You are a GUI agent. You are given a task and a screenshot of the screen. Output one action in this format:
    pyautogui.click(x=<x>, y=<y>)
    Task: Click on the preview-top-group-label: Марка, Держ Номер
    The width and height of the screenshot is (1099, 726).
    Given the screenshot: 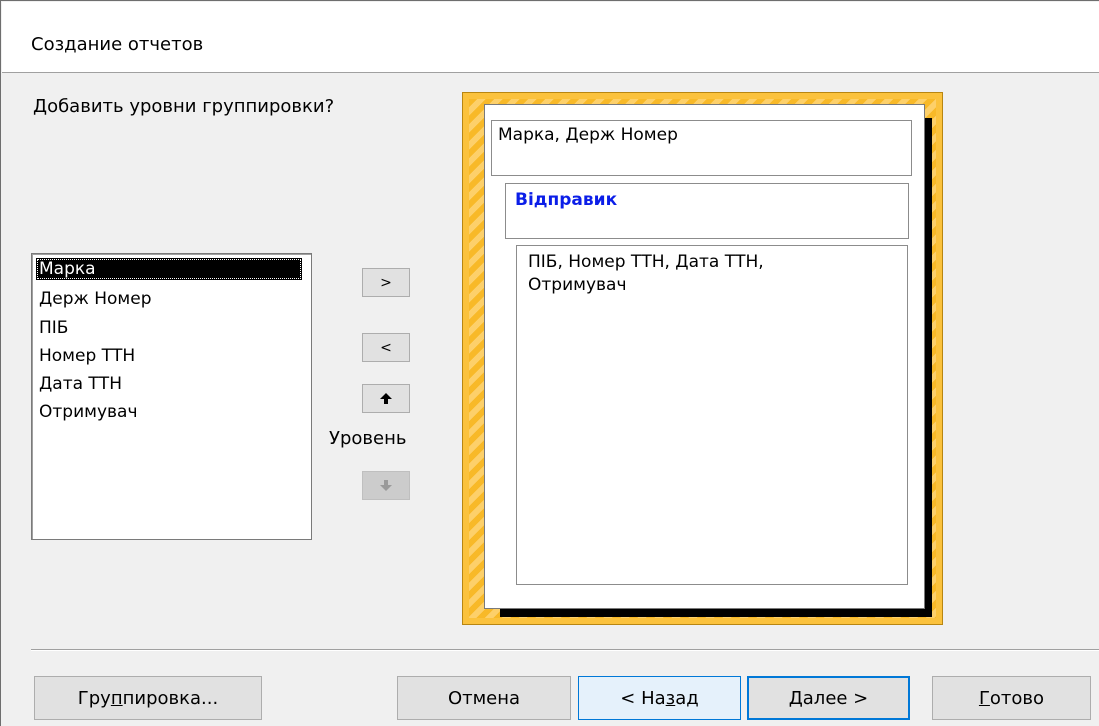 What is the action you would take?
    pyautogui.click(x=588, y=135)
    